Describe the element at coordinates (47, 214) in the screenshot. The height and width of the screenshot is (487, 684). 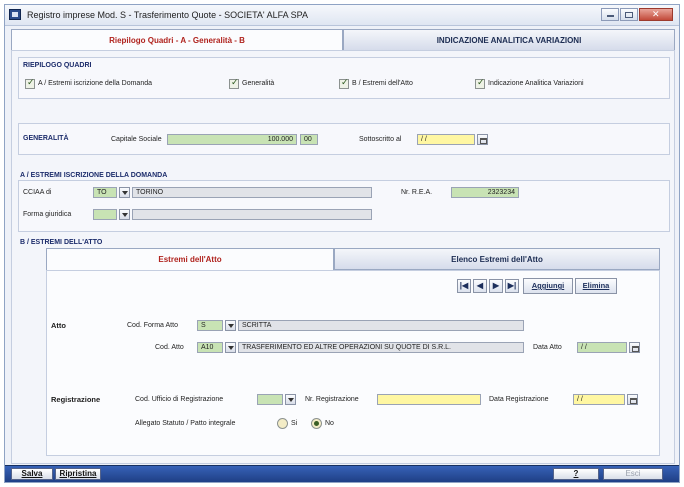
I see `forma-giuridica-label: Forma giuridica` at that location.